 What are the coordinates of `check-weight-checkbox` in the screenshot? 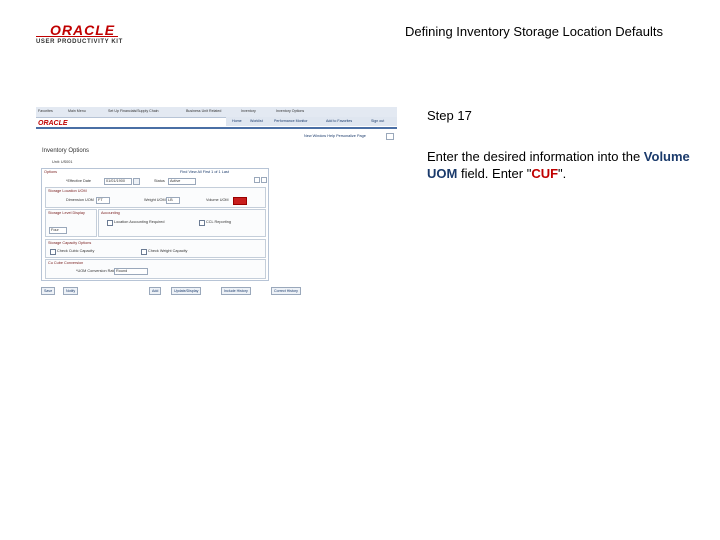 It's located at (144, 252).